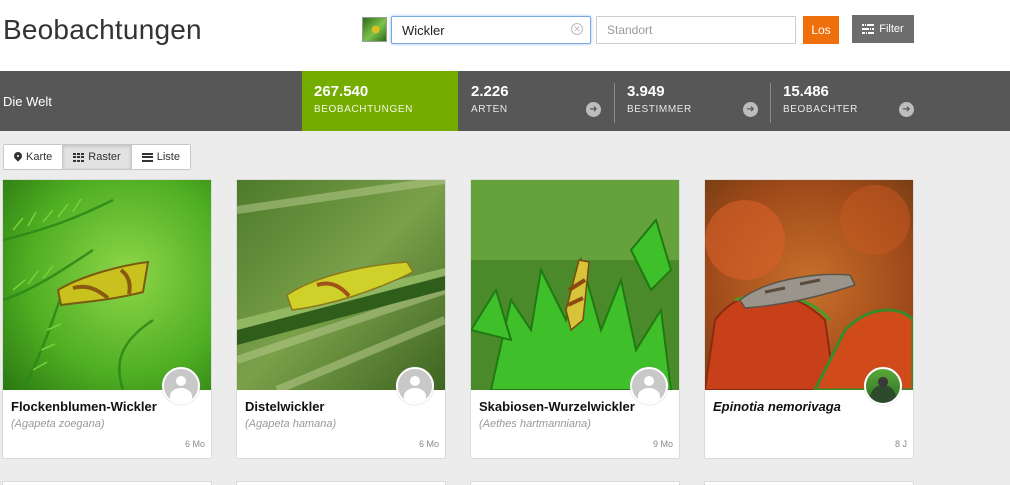 Image resolution: width=1010 pixels, height=485 pixels. What do you see at coordinates (696, 30) in the screenshot?
I see `location-input` at bounding box center [696, 30].